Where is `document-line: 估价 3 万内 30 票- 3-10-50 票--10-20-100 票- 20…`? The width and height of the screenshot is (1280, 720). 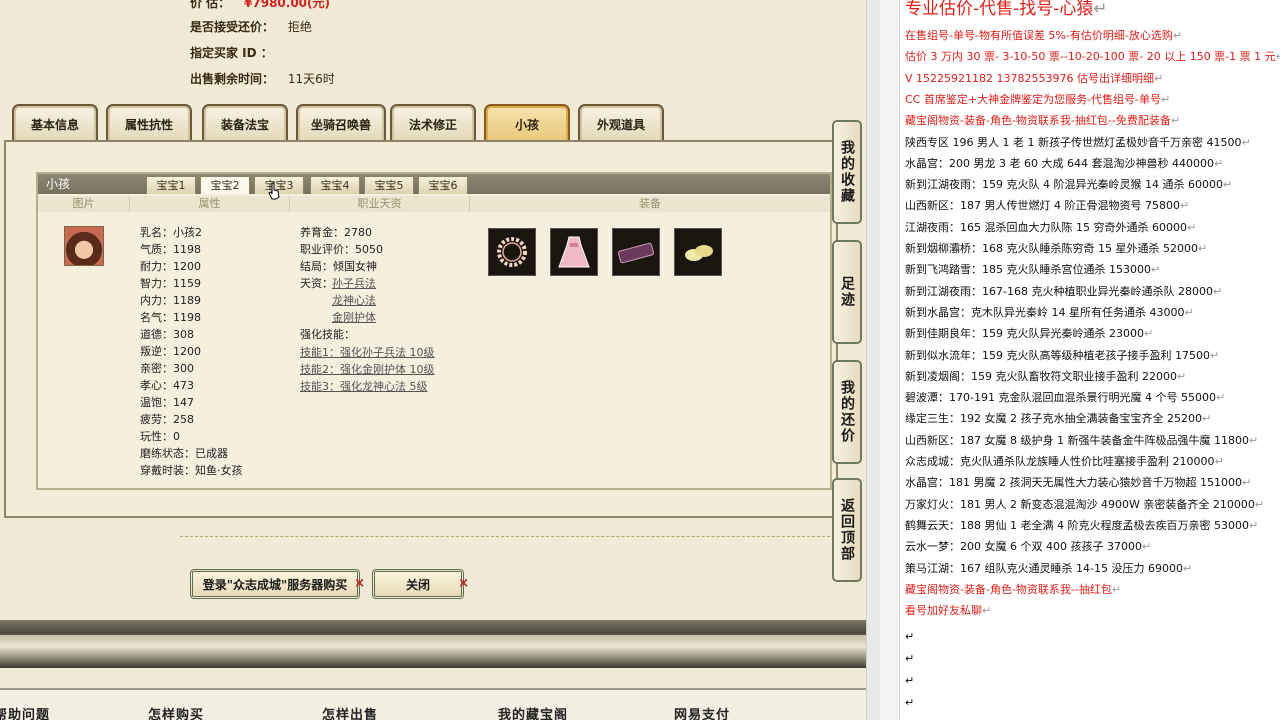
document-line: 估价 3 万内 30 票- 3-10-50 票--10-20-100 票- 20… is located at coordinates (1092, 57).